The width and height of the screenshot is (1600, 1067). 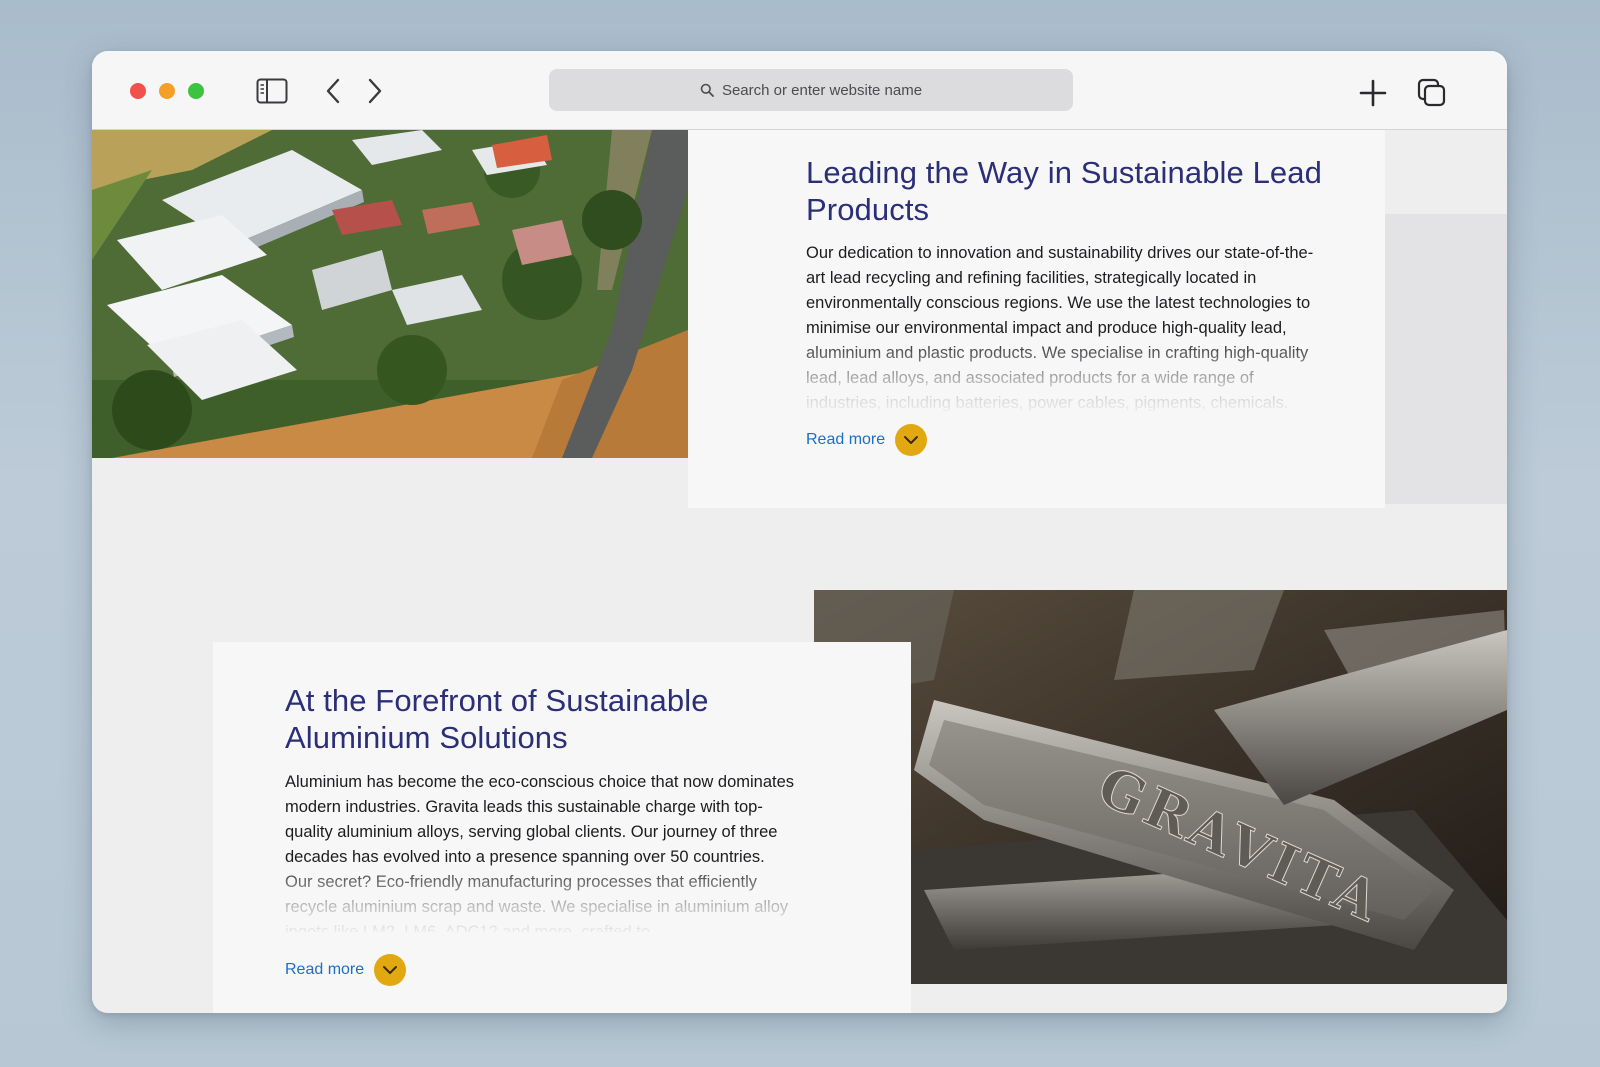 I want to click on tab-overview-button, so click(x=1432, y=93).